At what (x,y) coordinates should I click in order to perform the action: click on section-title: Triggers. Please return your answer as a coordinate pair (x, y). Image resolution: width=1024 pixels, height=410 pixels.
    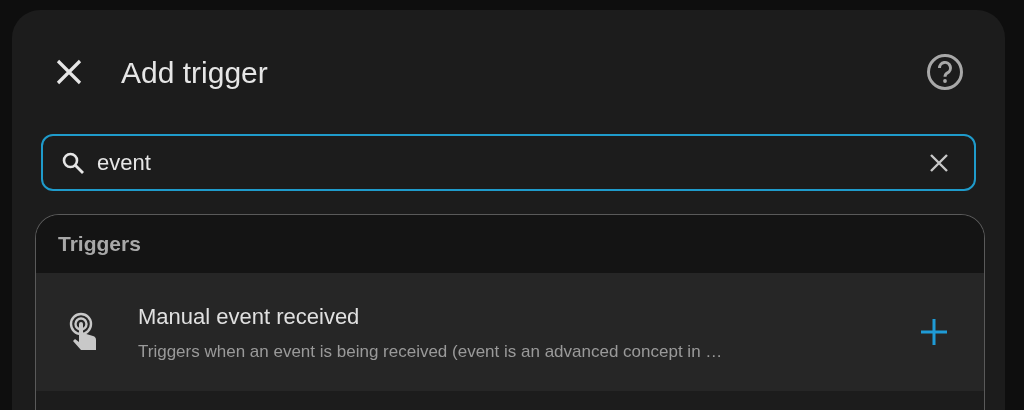
    Looking at the image, I should click on (99, 244).